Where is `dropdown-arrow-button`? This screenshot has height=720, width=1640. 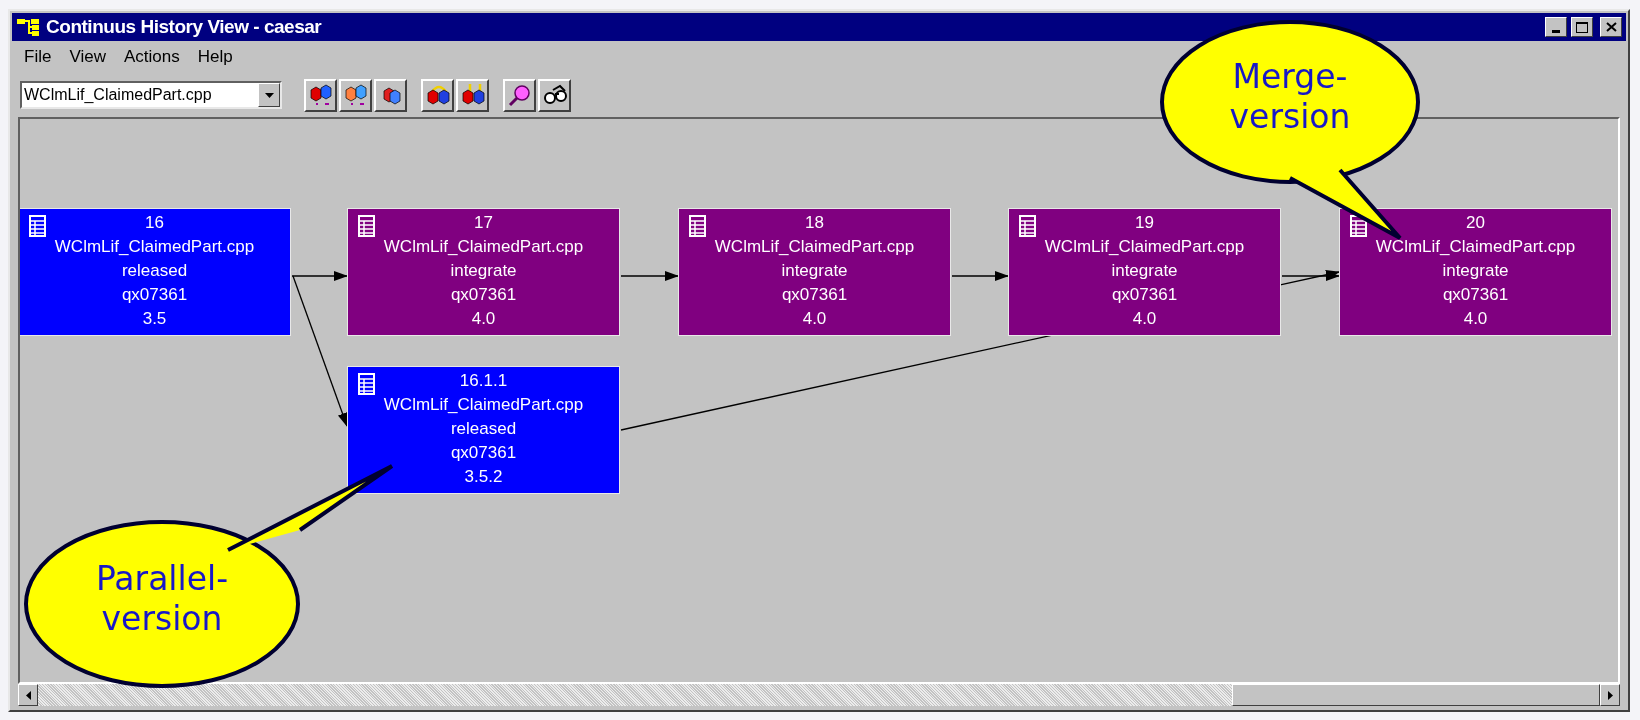
dropdown-arrow-button is located at coordinates (269, 95).